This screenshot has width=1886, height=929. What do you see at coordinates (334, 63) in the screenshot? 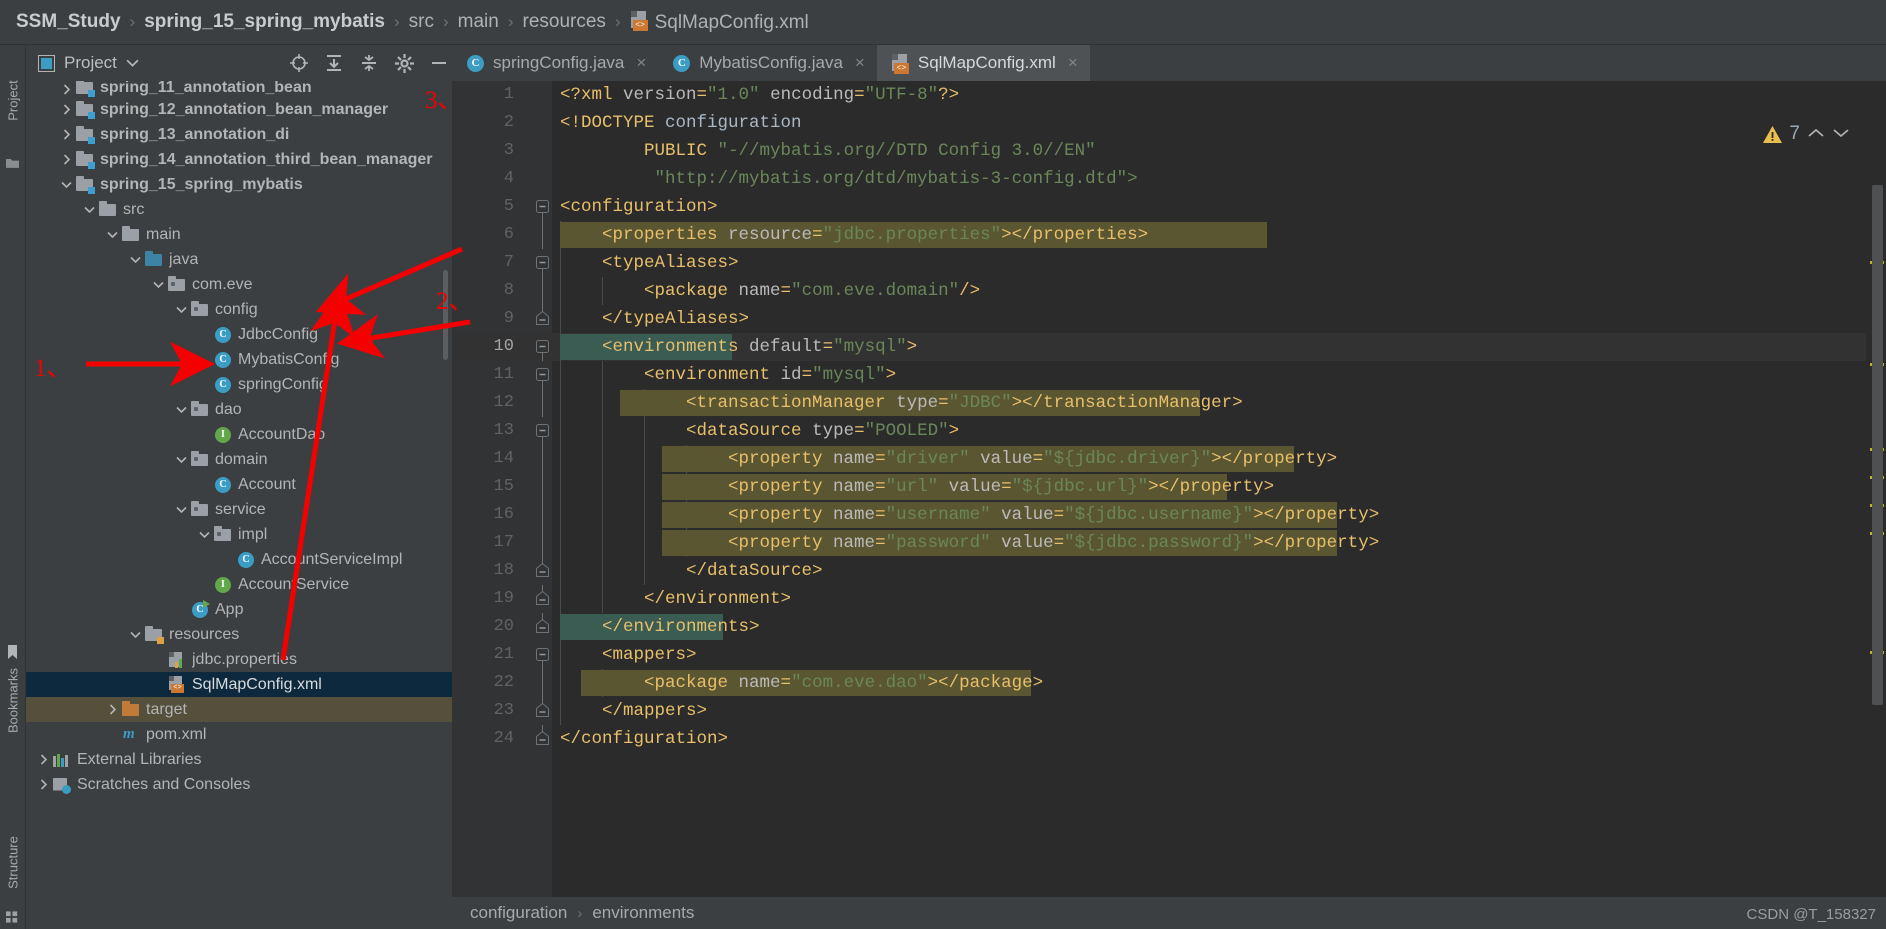
I see `expand-all-button` at bounding box center [334, 63].